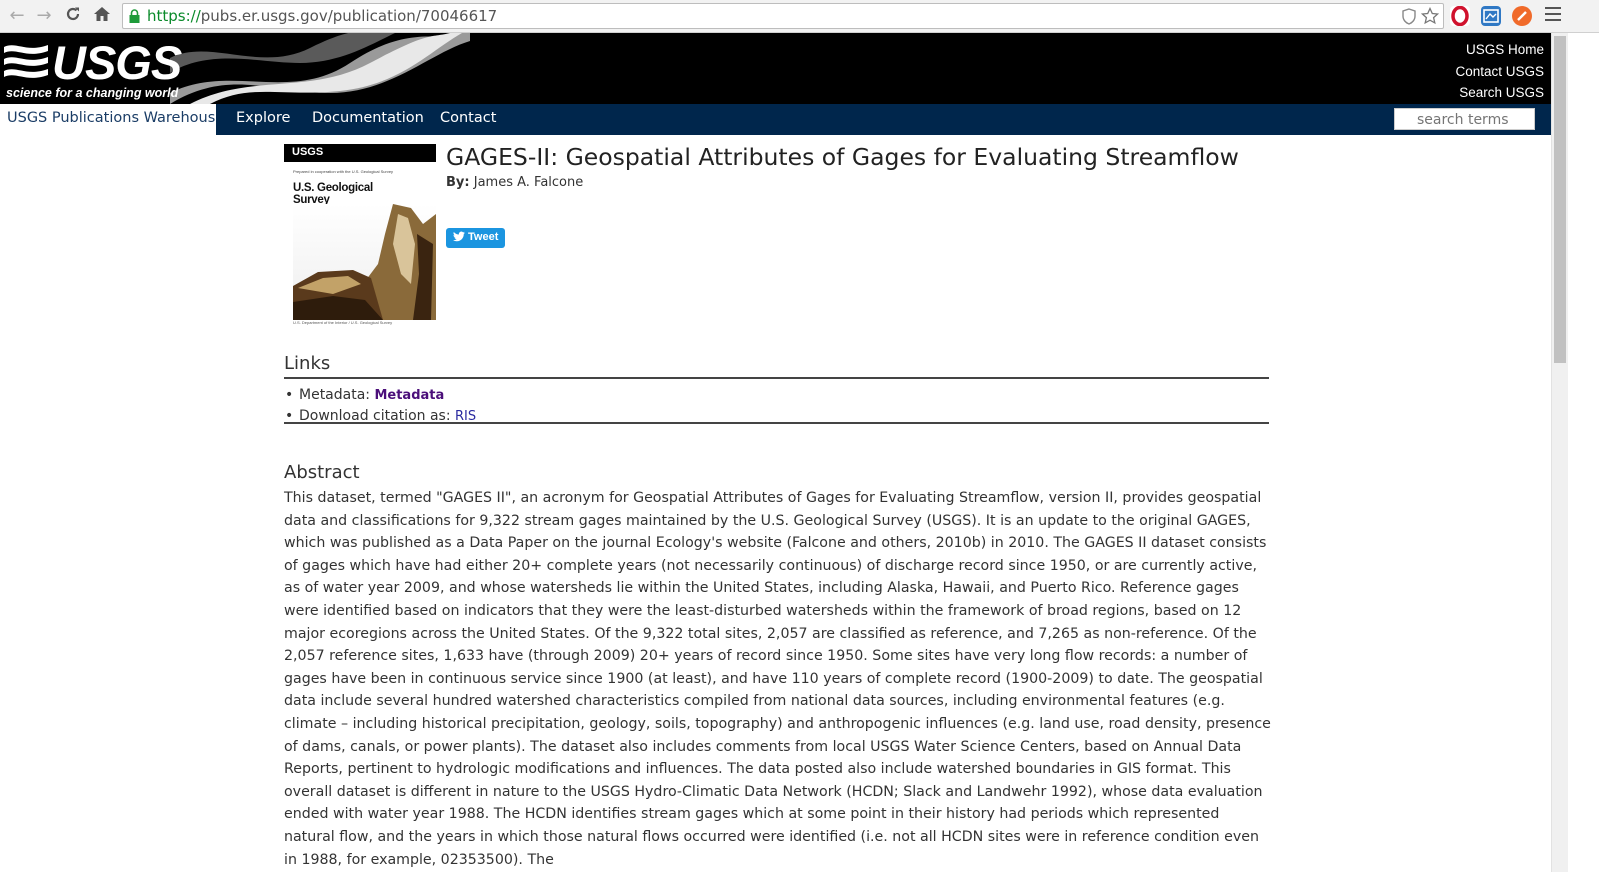  I want to click on search-usgs-link: Search USGS, so click(1499, 93).